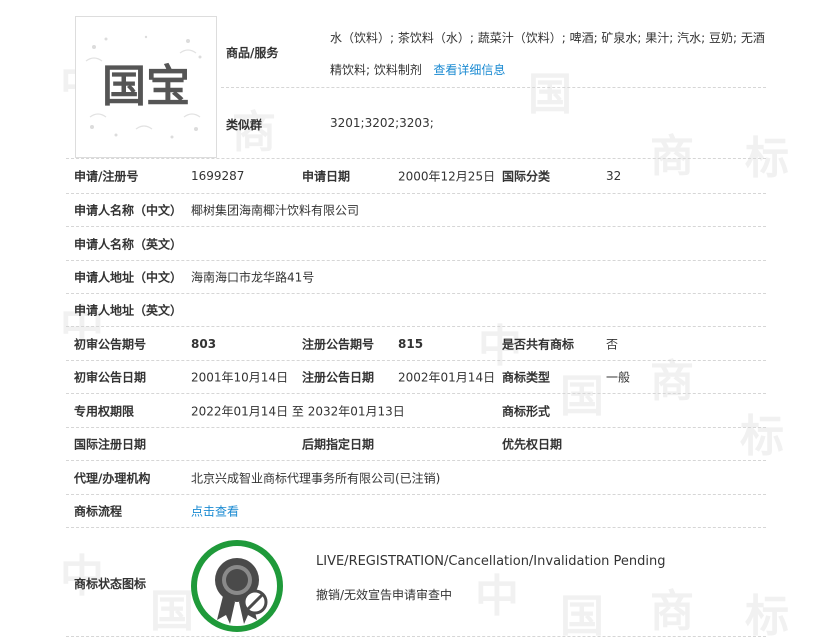 This screenshot has width=825, height=640. I want to click on award-ribbon-prohibited-icon, so click(237, 587).